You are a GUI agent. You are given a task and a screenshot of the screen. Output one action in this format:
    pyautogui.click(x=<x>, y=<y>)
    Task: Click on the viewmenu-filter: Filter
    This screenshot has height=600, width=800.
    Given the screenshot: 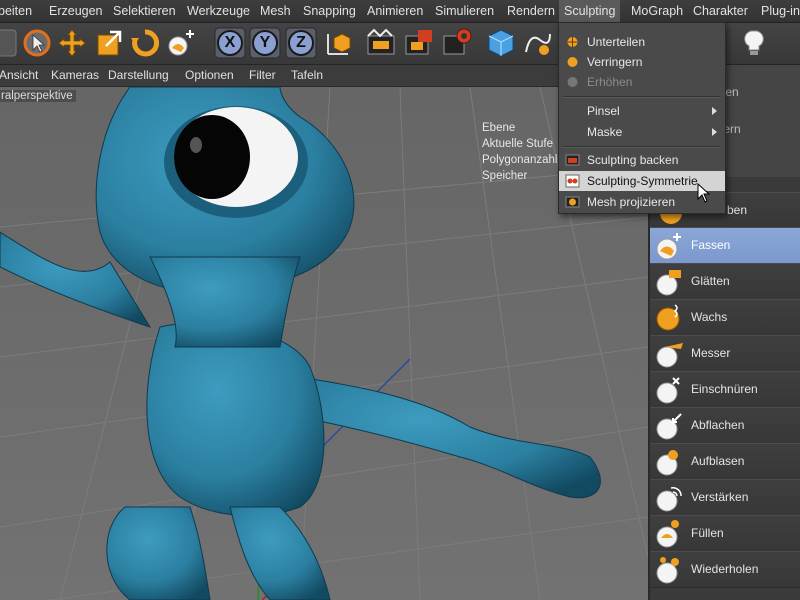 What is the action you would take?
    pyautogui.click(x=262, y=75)
    